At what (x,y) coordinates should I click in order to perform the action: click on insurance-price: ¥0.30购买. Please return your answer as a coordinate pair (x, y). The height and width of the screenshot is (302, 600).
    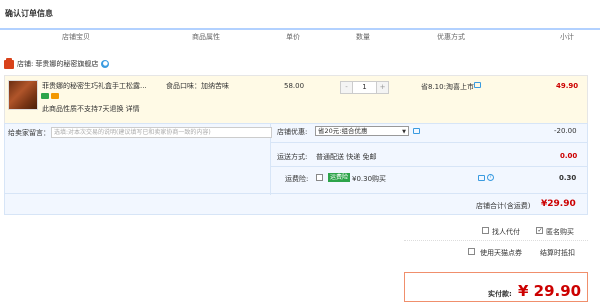
    Looking at the image, I should click on (369, 179).